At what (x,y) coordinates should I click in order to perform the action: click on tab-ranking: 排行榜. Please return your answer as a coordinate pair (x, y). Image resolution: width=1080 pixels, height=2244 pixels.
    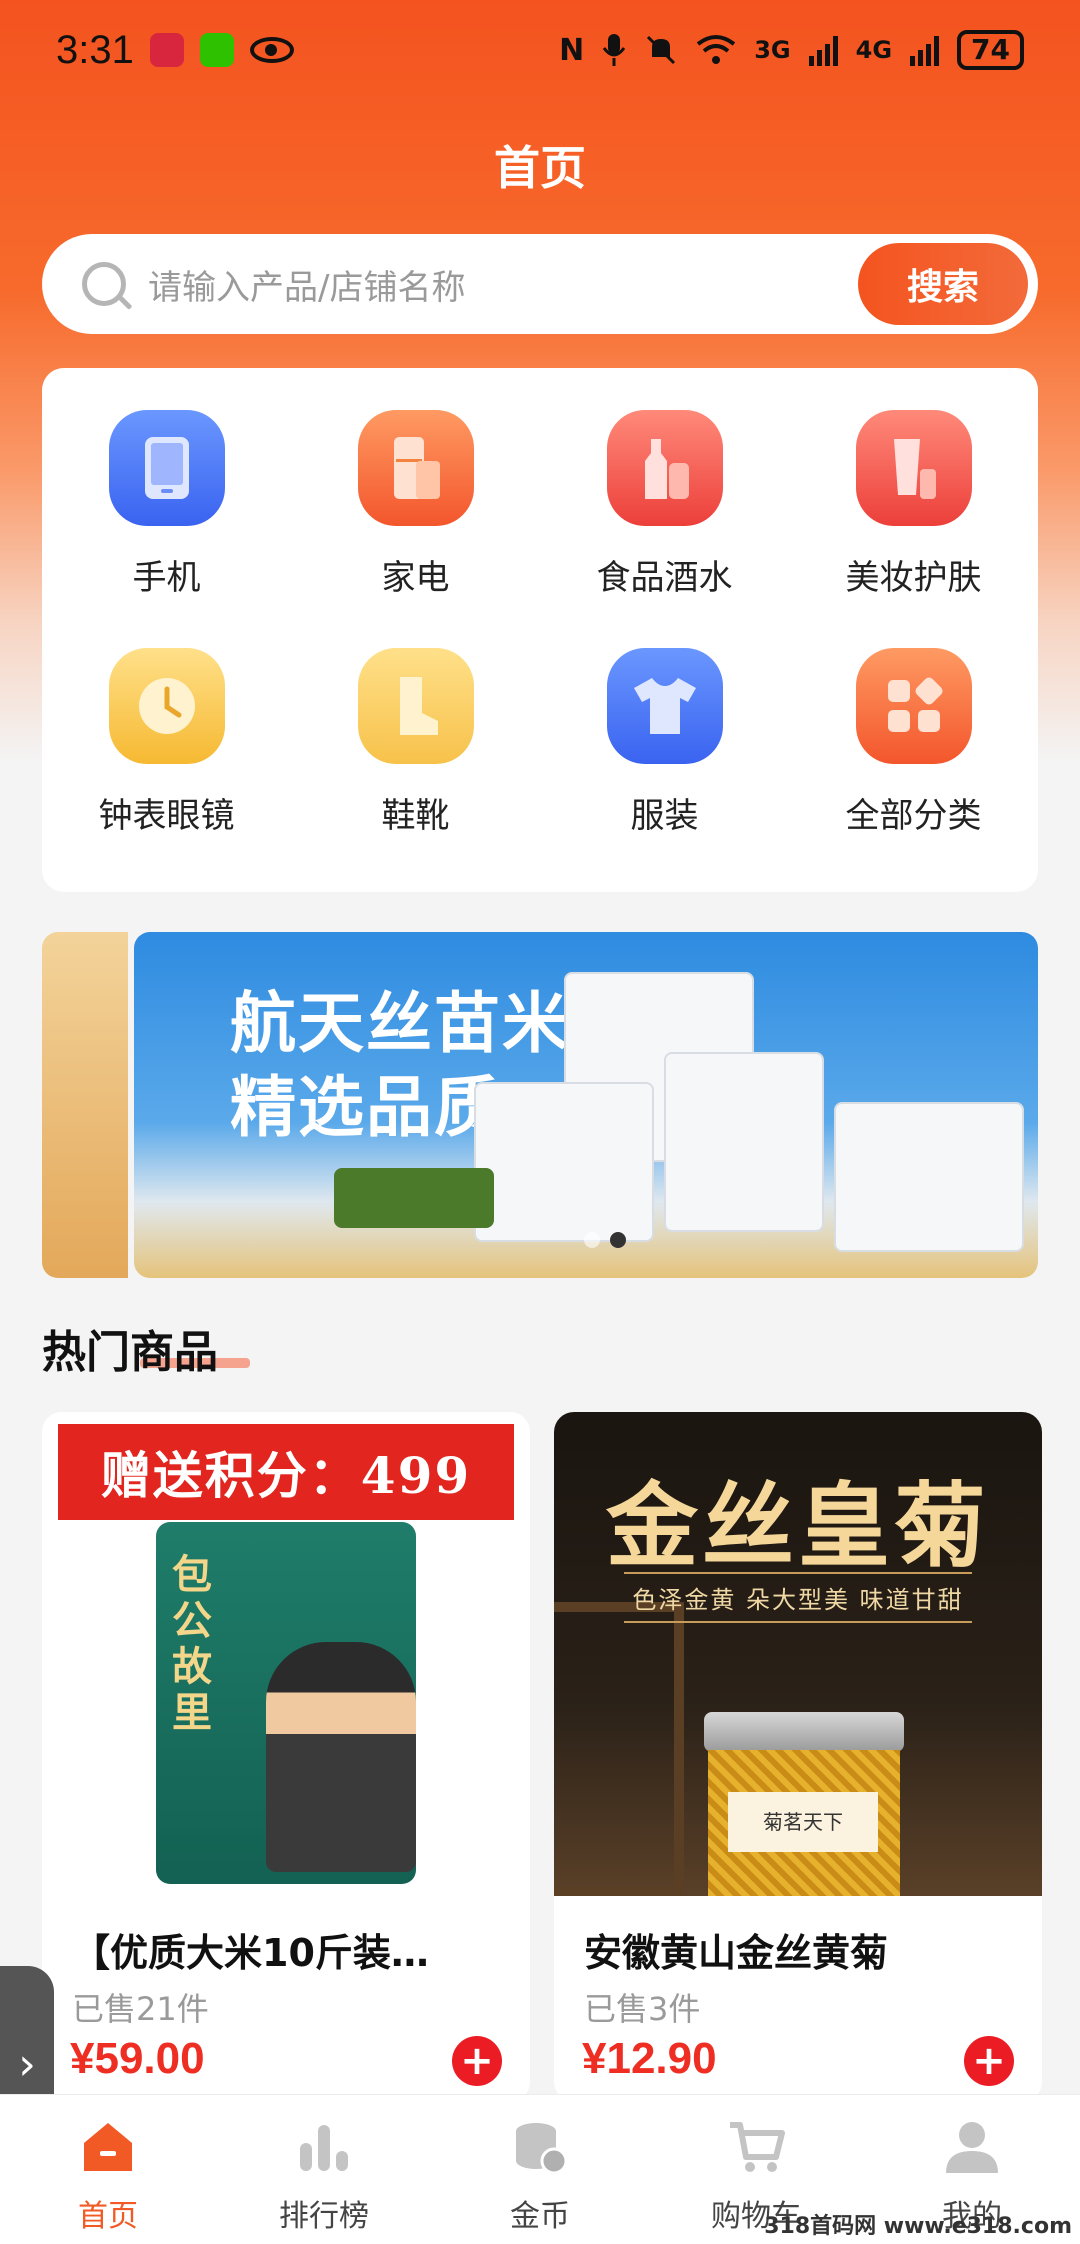
    Looking at the image, I should click on (324, 2174).